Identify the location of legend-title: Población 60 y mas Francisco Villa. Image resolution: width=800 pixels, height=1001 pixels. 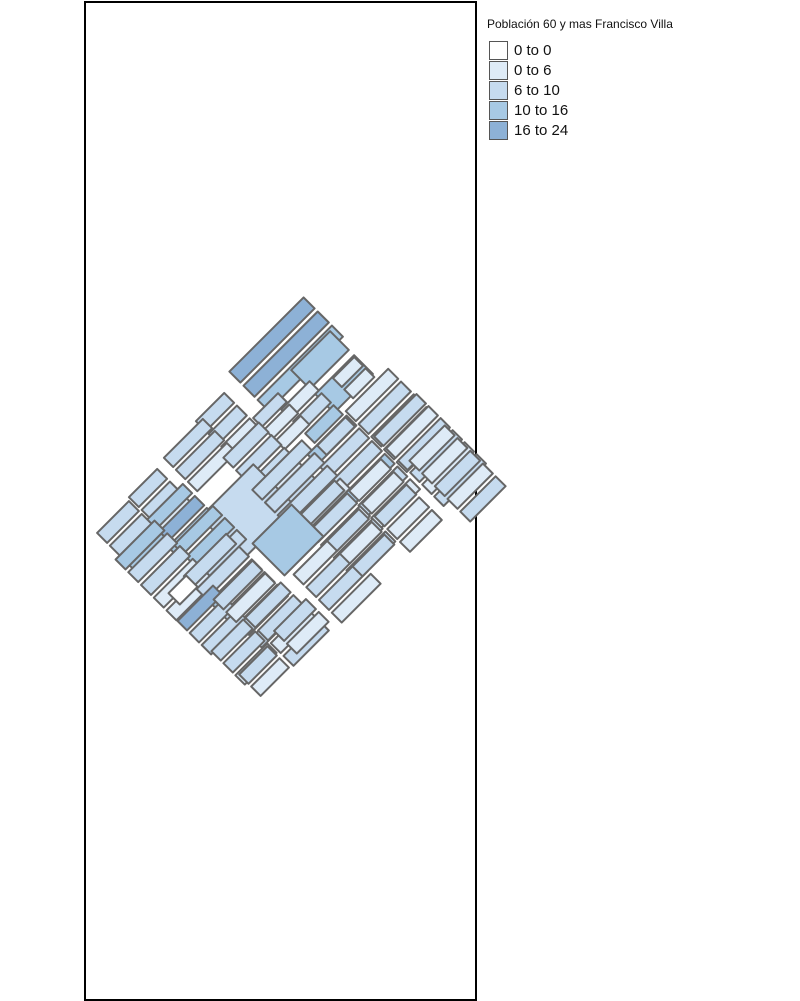
(580, 24).